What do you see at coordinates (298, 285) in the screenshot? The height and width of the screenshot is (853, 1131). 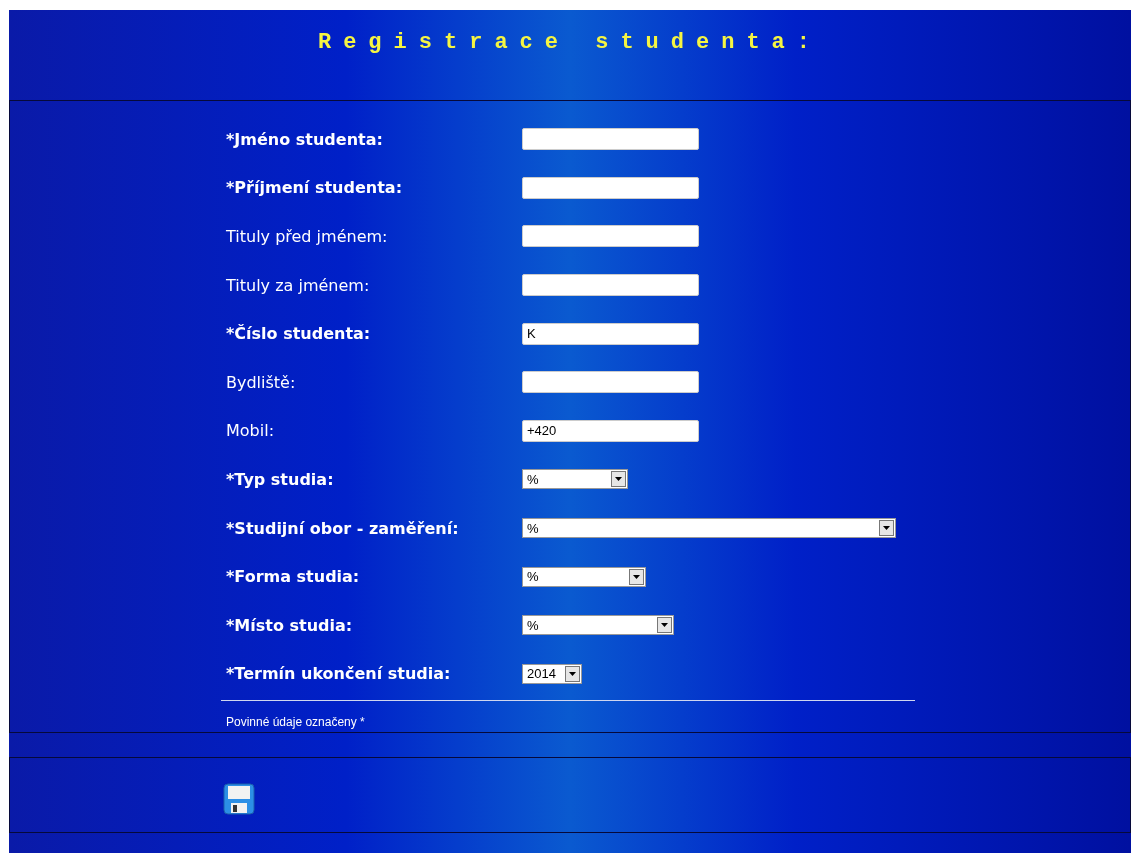 I see `field-label: Tituly za jménem:` at bounding box center [298, 285].